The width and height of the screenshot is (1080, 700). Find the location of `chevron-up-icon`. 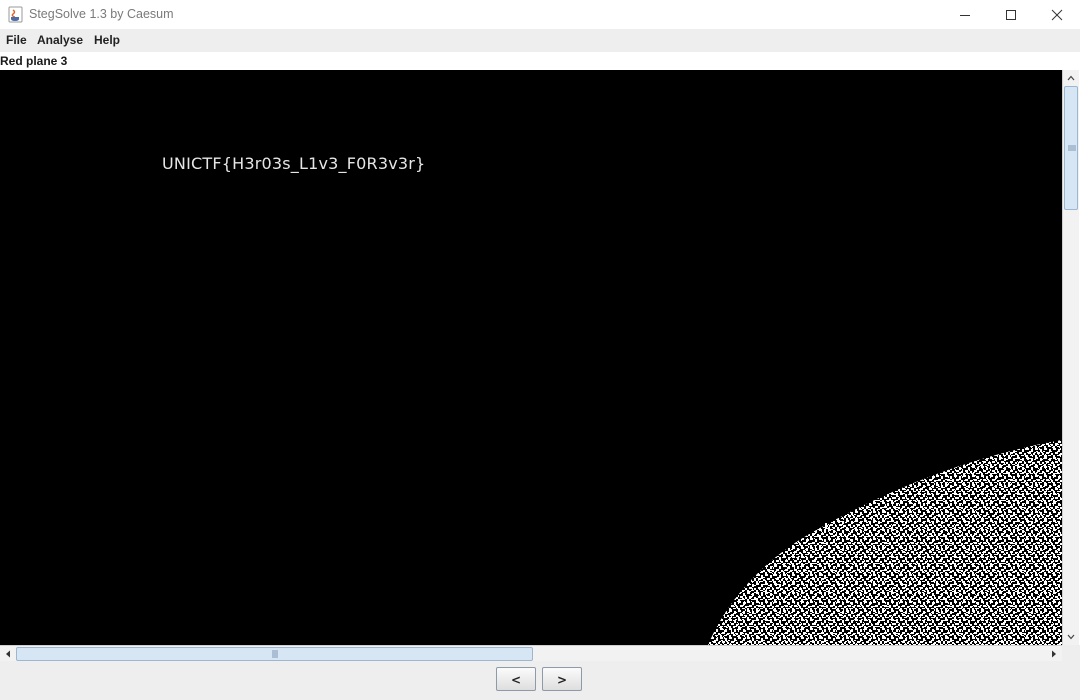

chevron-up-icon is located at coordinates (1071, 78).